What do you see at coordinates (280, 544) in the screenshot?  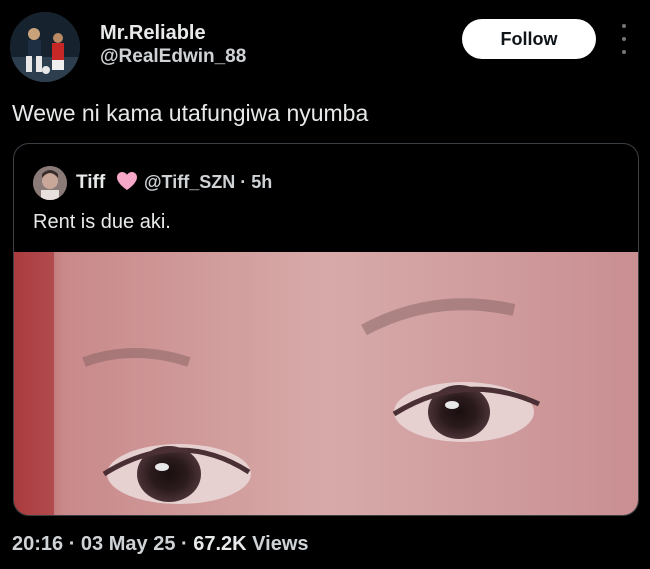 I see `views-label: Views` at bounding box center [280, 544].